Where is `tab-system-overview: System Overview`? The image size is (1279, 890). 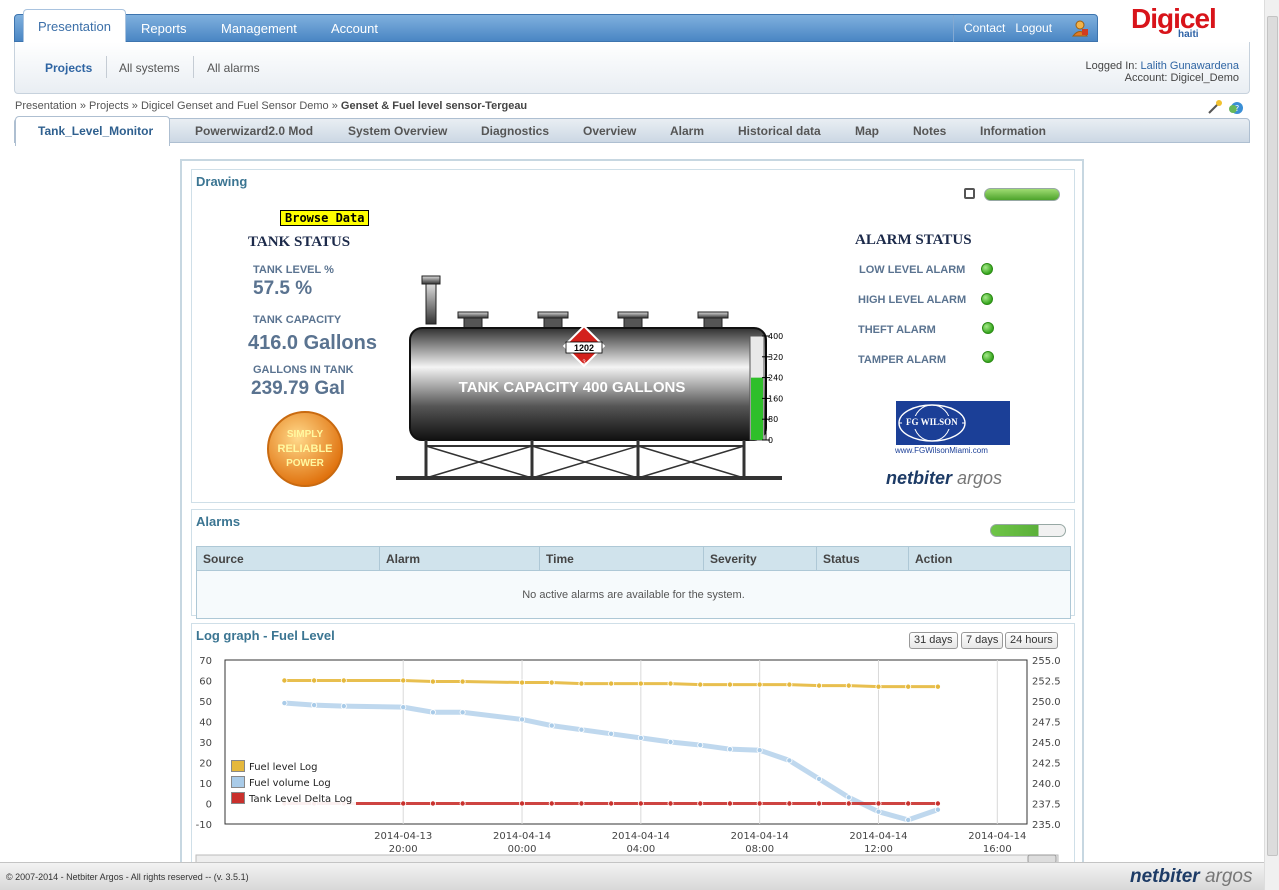 tab-system-overview: System Overview is located at coordinates (397, 131).